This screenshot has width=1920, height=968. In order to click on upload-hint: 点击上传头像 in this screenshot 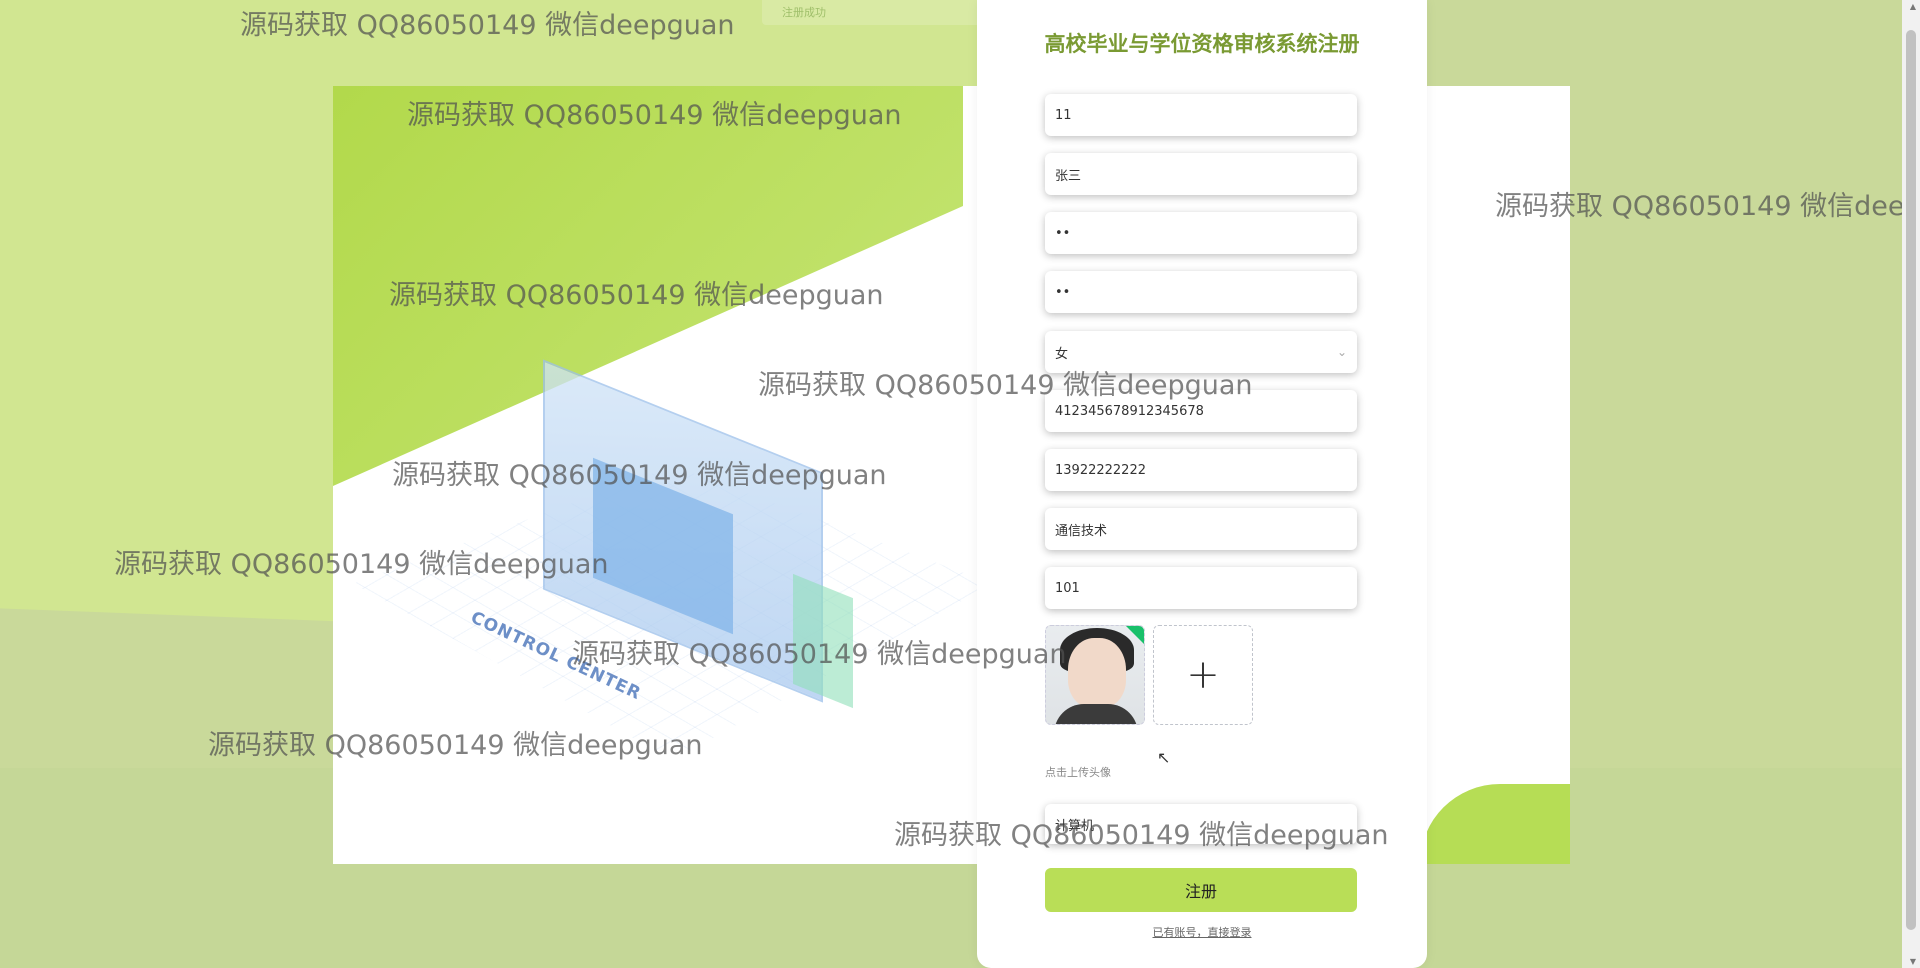, I will do `click(1078, 772)`.